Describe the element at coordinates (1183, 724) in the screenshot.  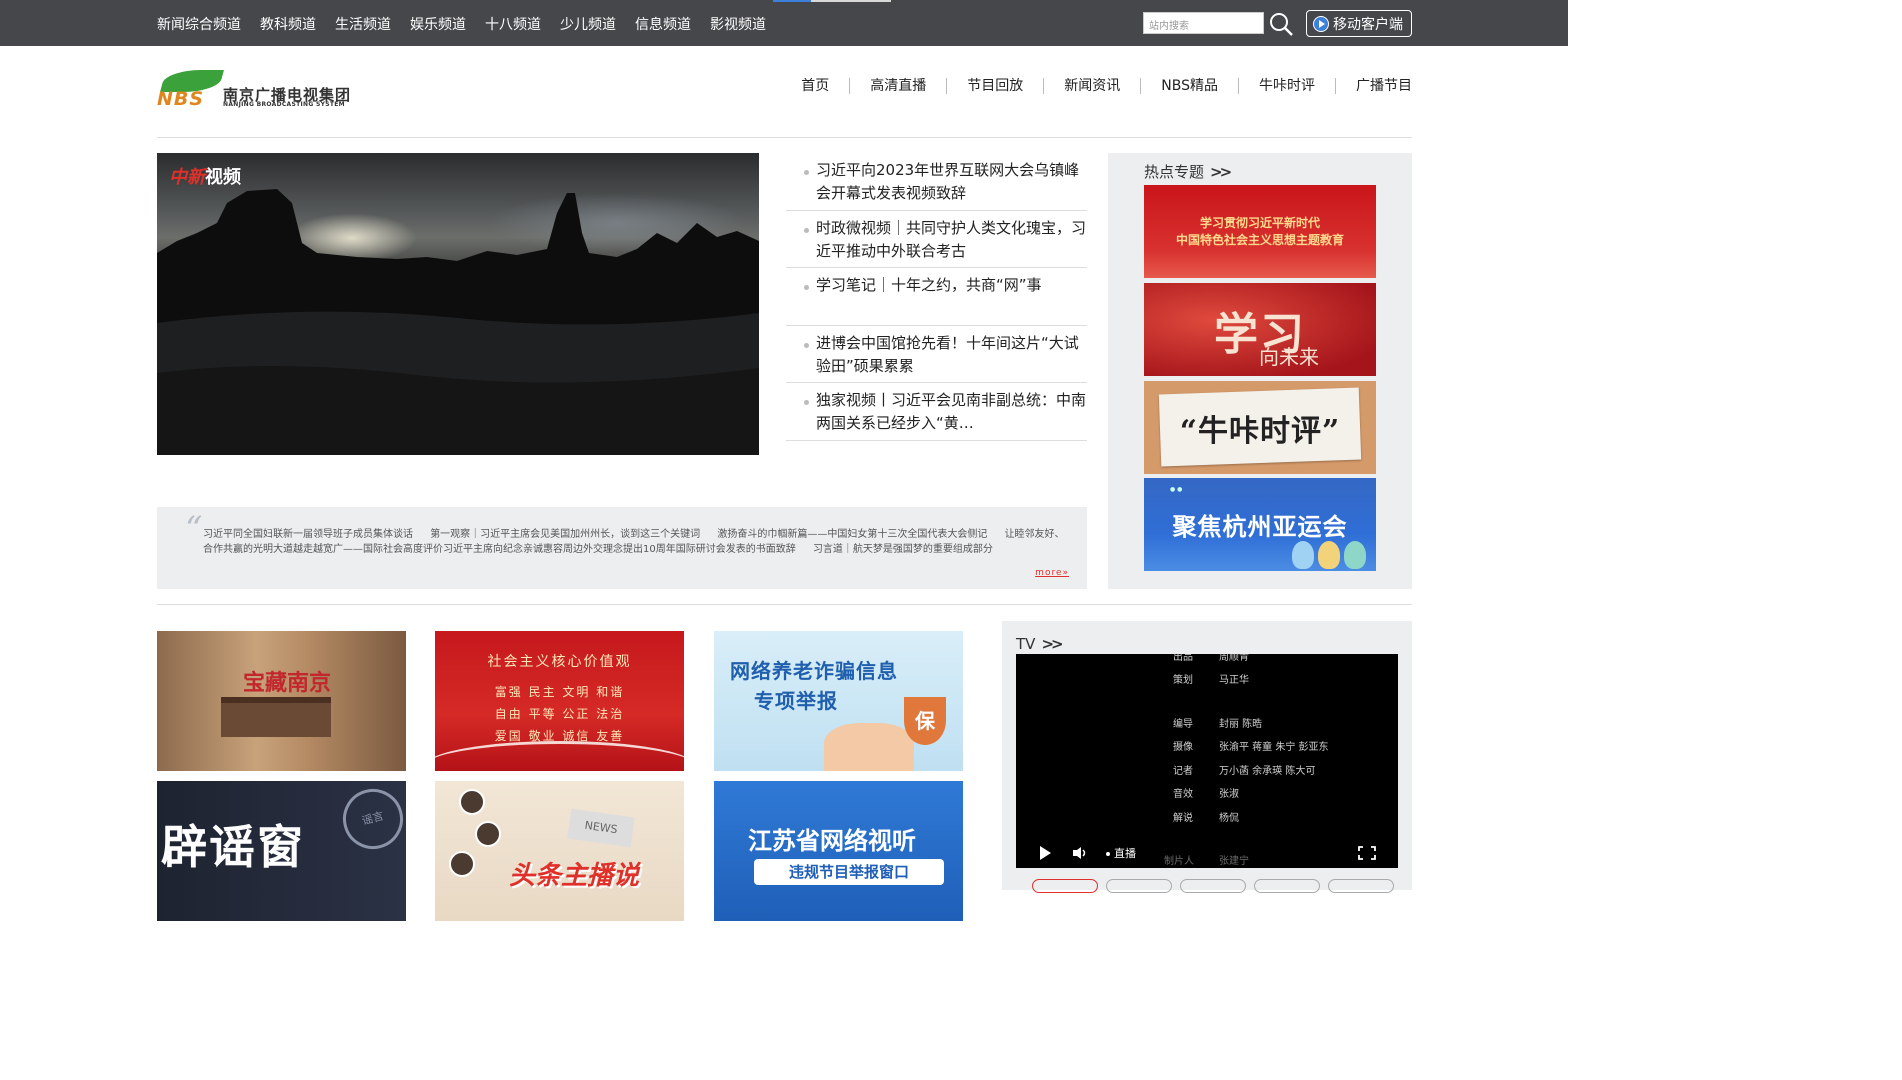
I see `credit-key: 编导` at that location.